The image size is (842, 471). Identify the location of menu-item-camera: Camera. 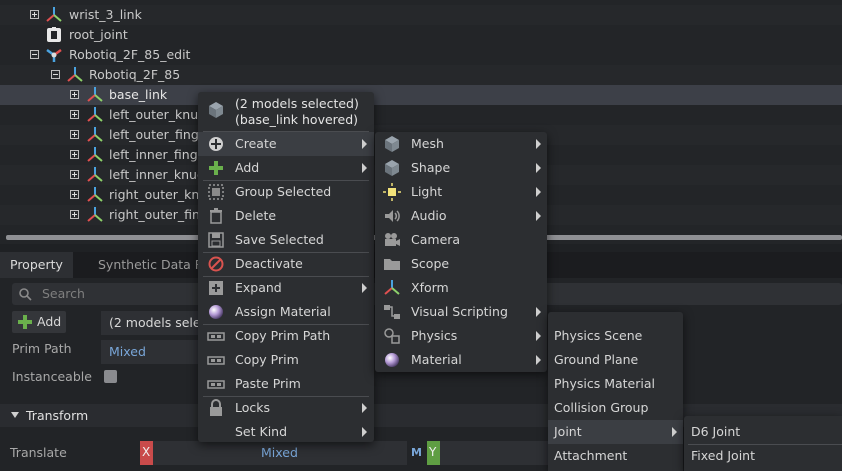
(461, 240).